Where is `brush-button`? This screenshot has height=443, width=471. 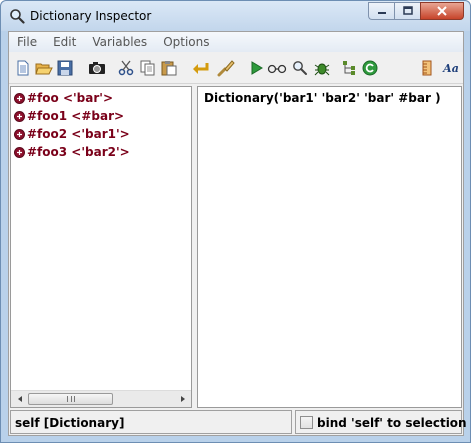 brush-button is located at coordinates (226, 68).